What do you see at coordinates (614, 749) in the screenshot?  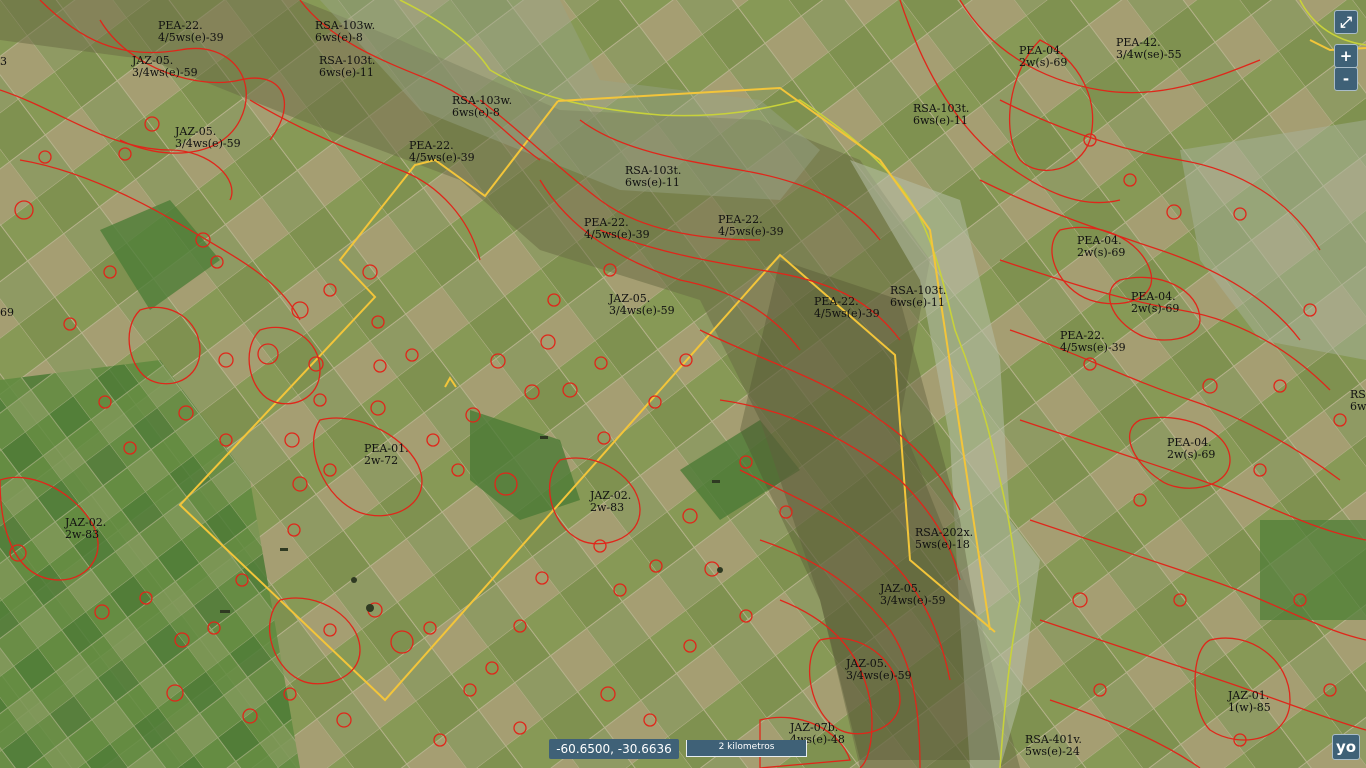 I see `coordinates-readout: -60.6500, -30.6636` at bounding box center [614, 749].